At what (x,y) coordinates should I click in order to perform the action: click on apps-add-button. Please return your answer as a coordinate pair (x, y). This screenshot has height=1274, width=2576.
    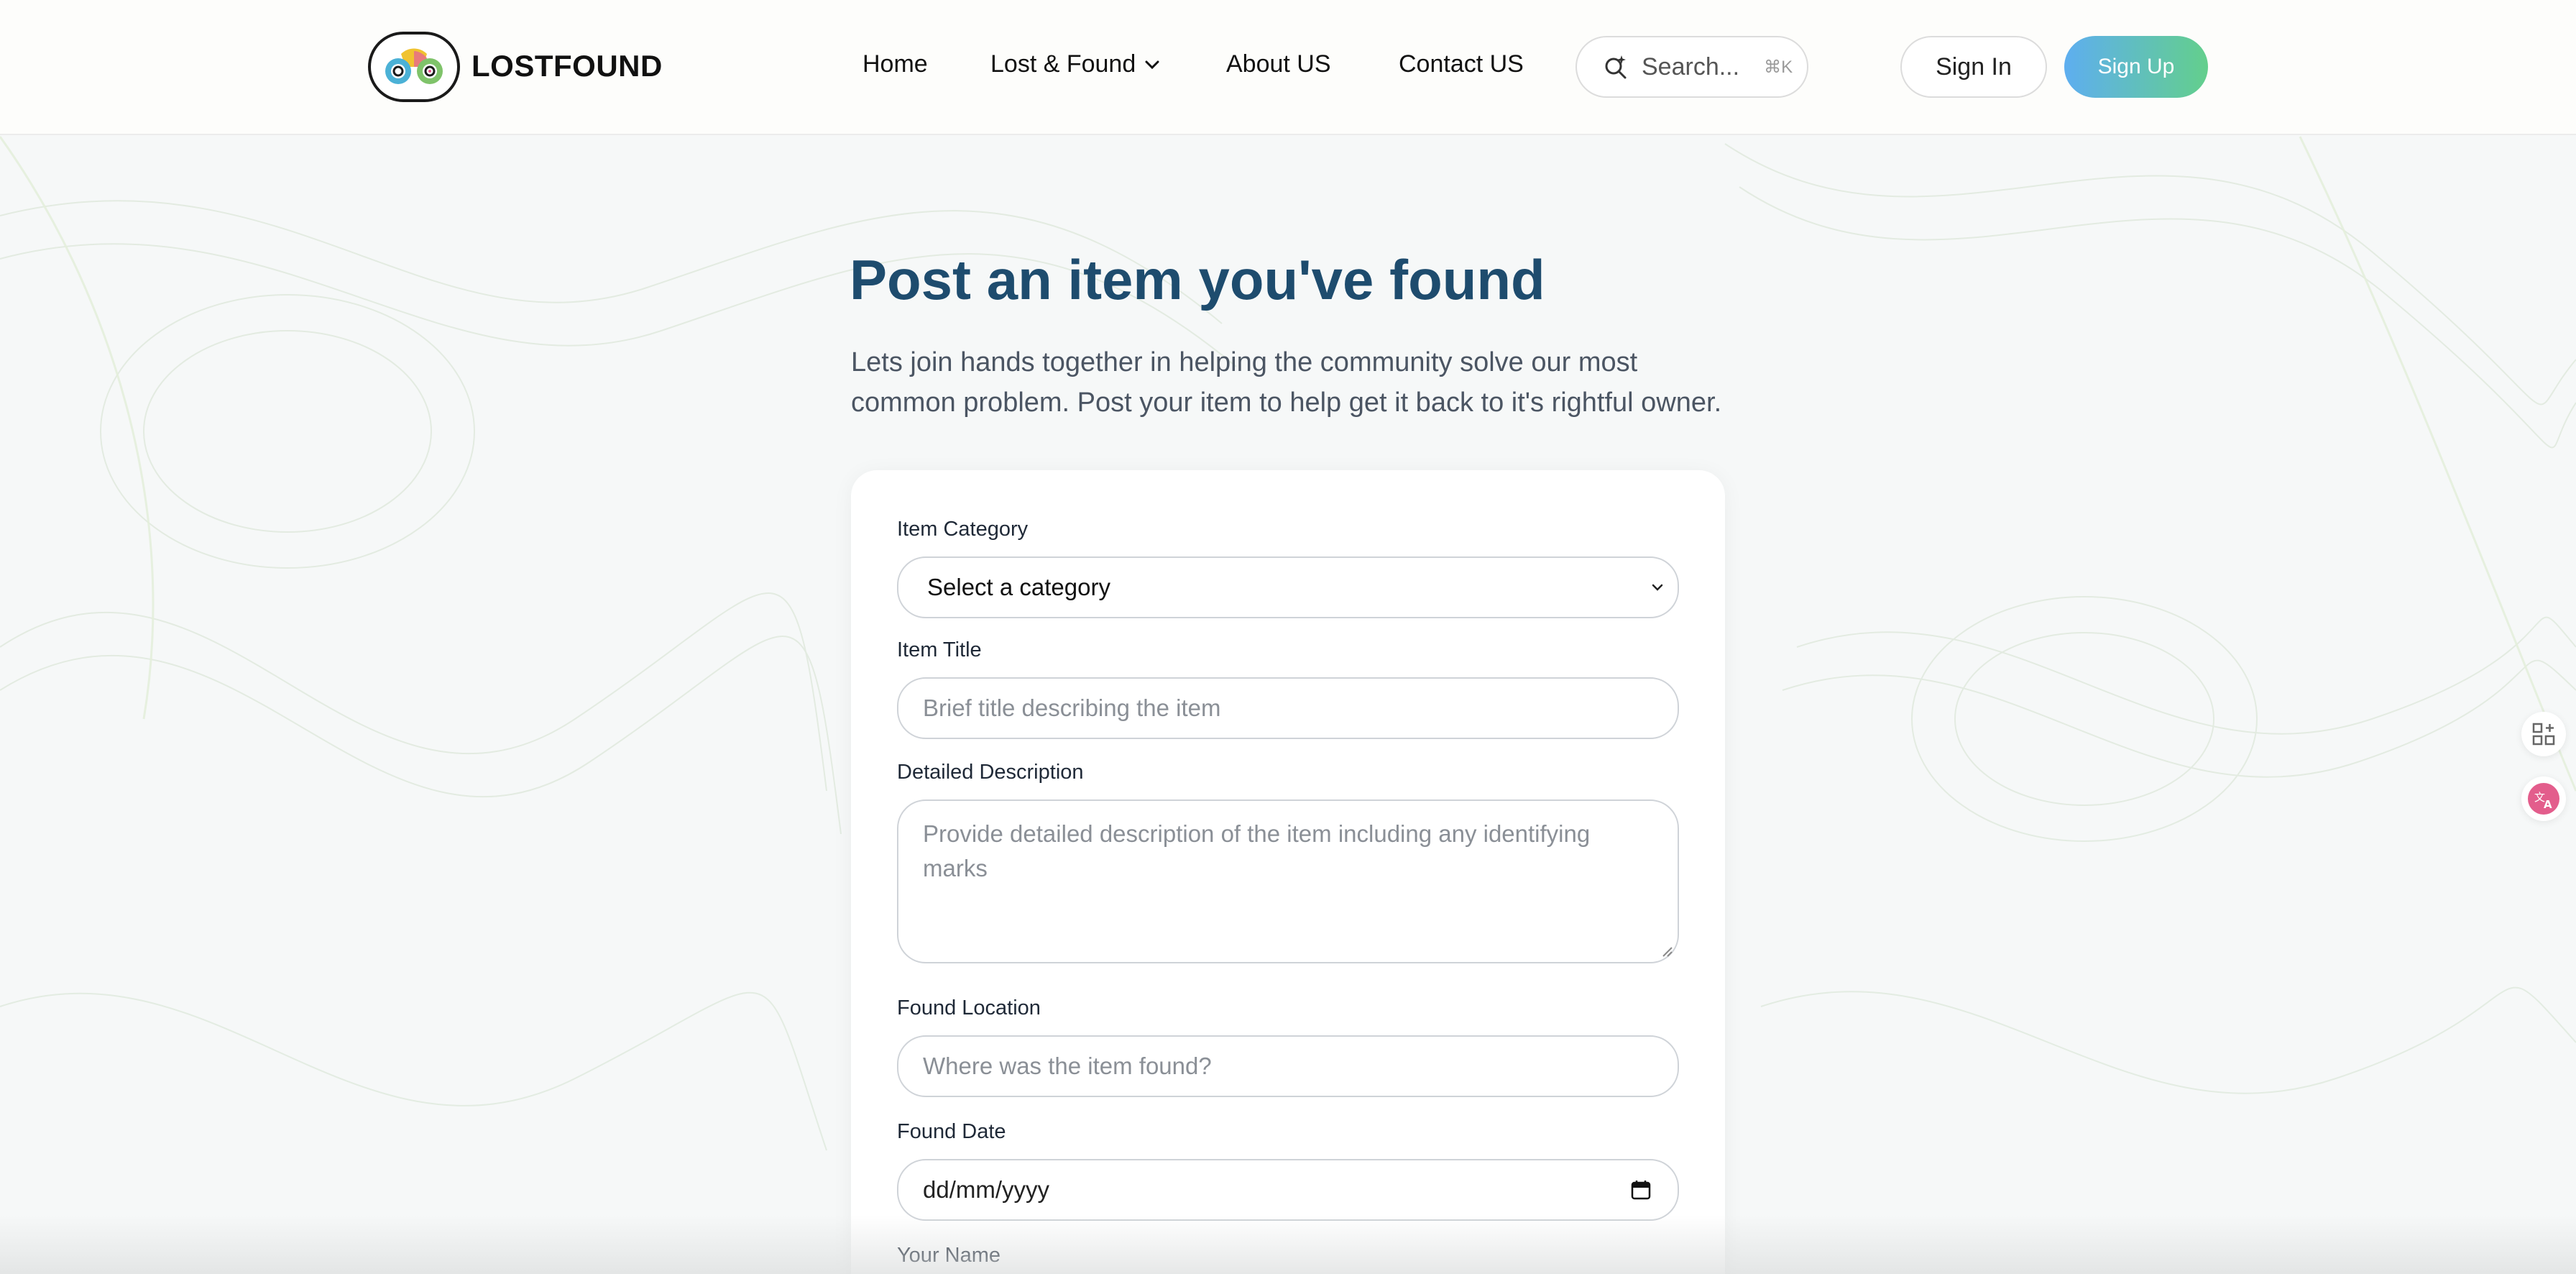
    Looking at the image, I should click on (2543, 734).